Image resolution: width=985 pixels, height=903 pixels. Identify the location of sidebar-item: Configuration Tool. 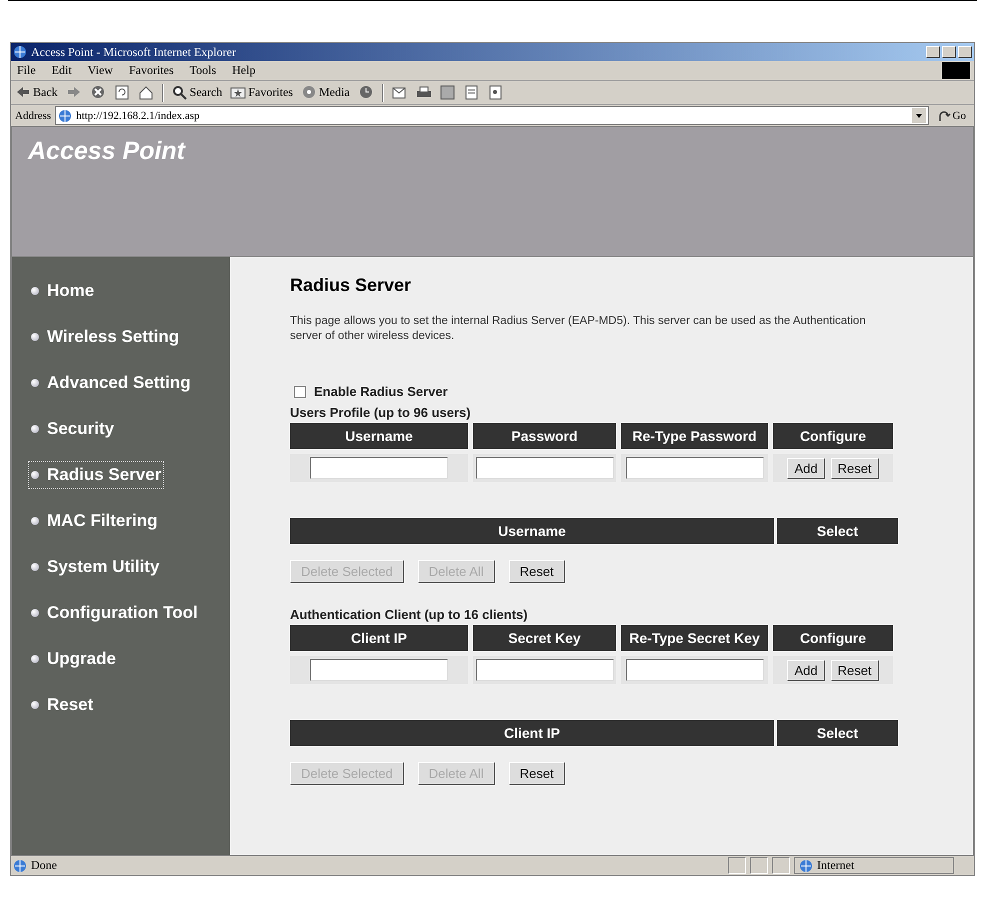
(114, 613).